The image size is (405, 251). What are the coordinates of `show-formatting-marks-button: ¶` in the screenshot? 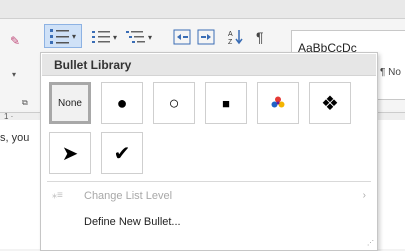 It's located at (260, 37).